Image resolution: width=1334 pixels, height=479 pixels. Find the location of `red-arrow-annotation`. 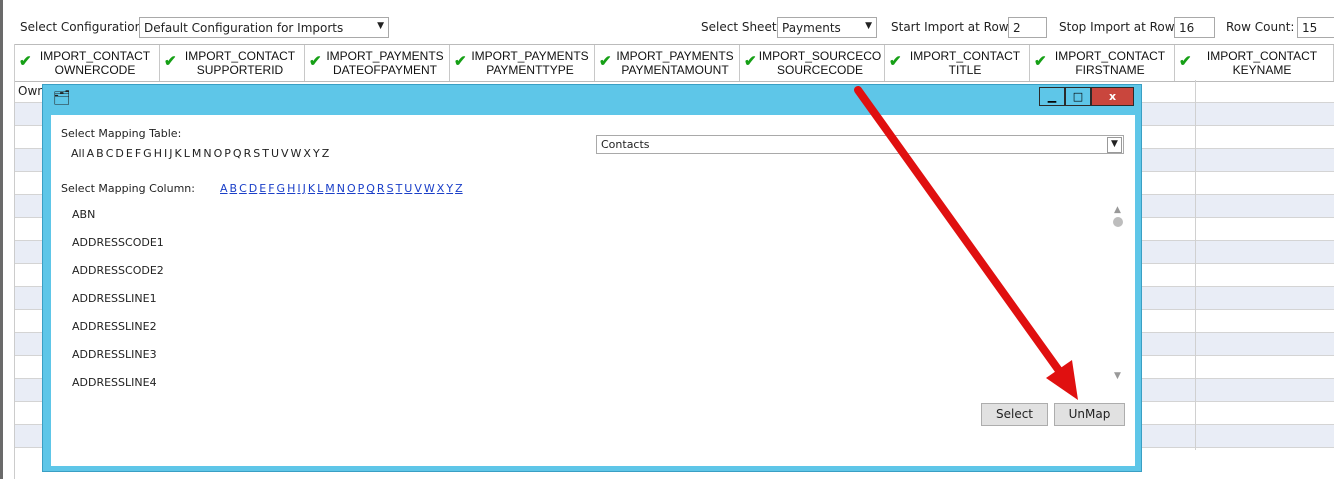

red-arrow-annotation is located at coordinates (966, 243).